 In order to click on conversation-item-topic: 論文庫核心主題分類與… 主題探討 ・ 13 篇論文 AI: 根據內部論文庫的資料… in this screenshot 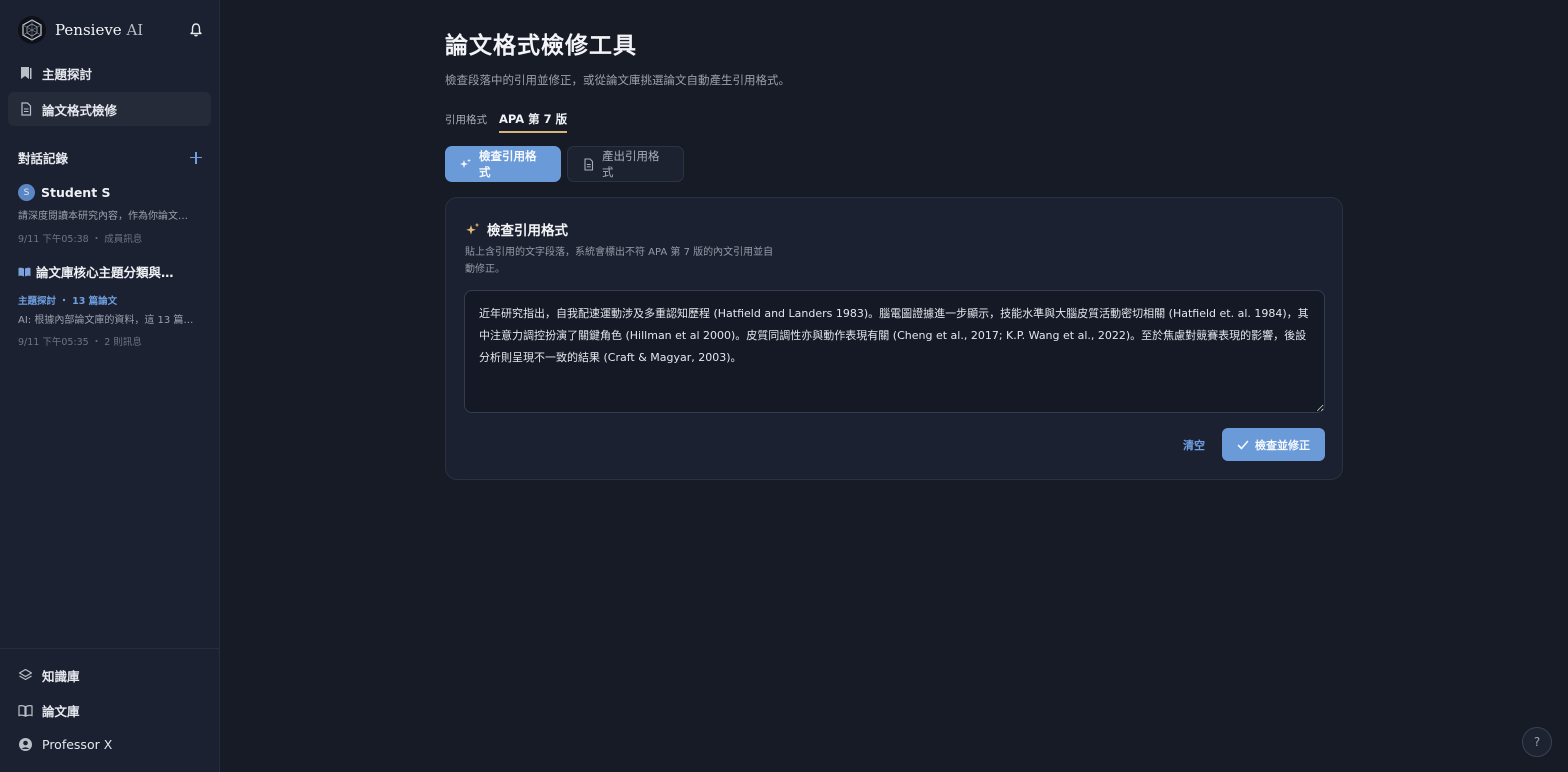, I will do `click(110, 305)`.